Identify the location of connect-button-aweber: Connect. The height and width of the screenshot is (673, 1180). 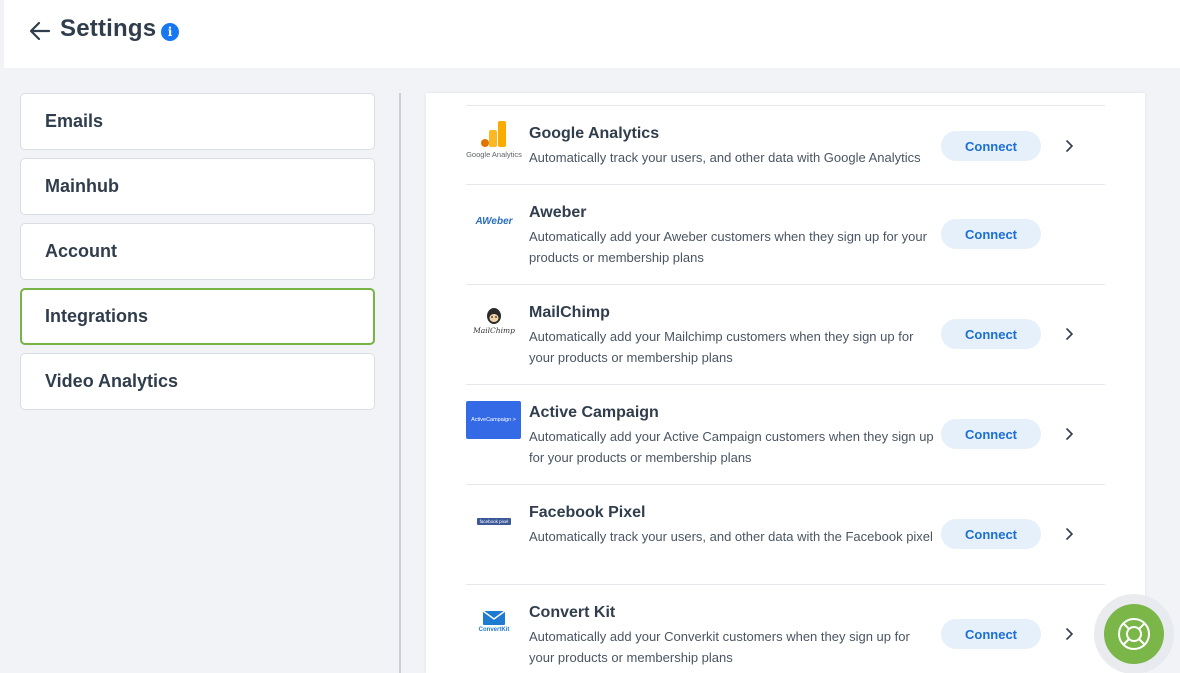
(991, 234).